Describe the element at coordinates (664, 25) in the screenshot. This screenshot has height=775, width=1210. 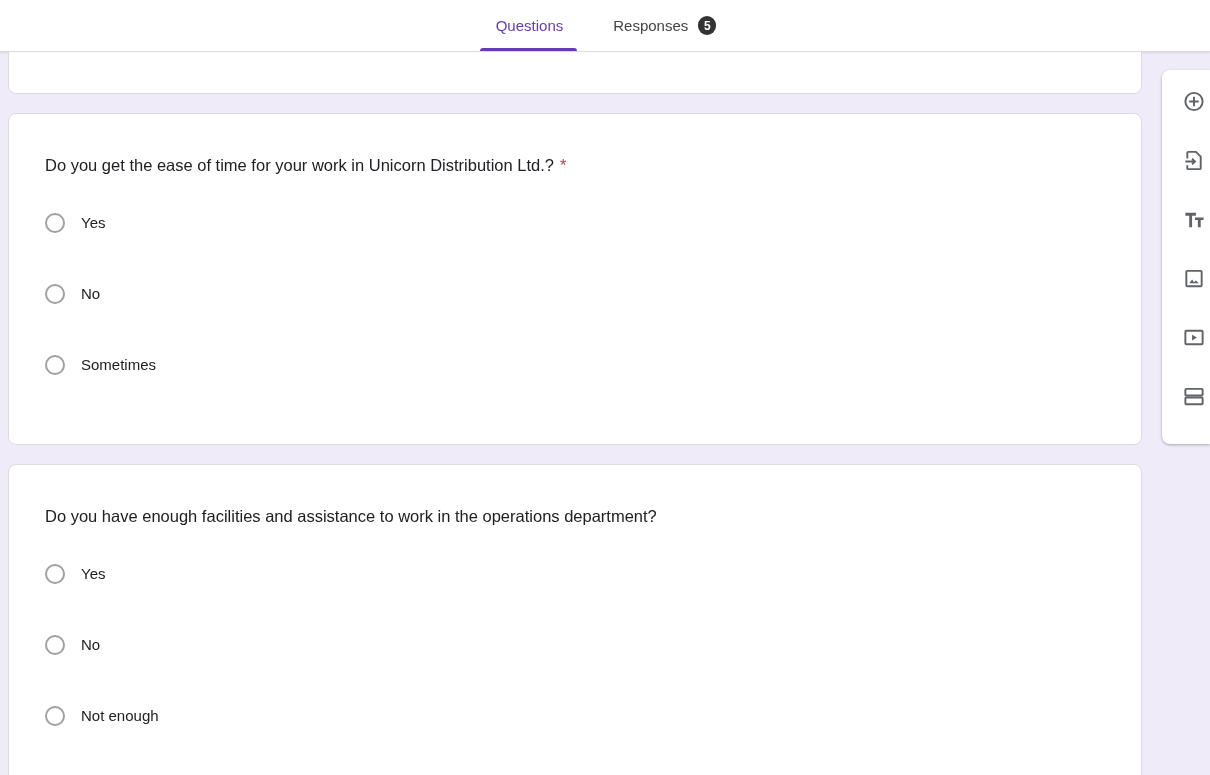
I see `tab: Responses 5` at that location.